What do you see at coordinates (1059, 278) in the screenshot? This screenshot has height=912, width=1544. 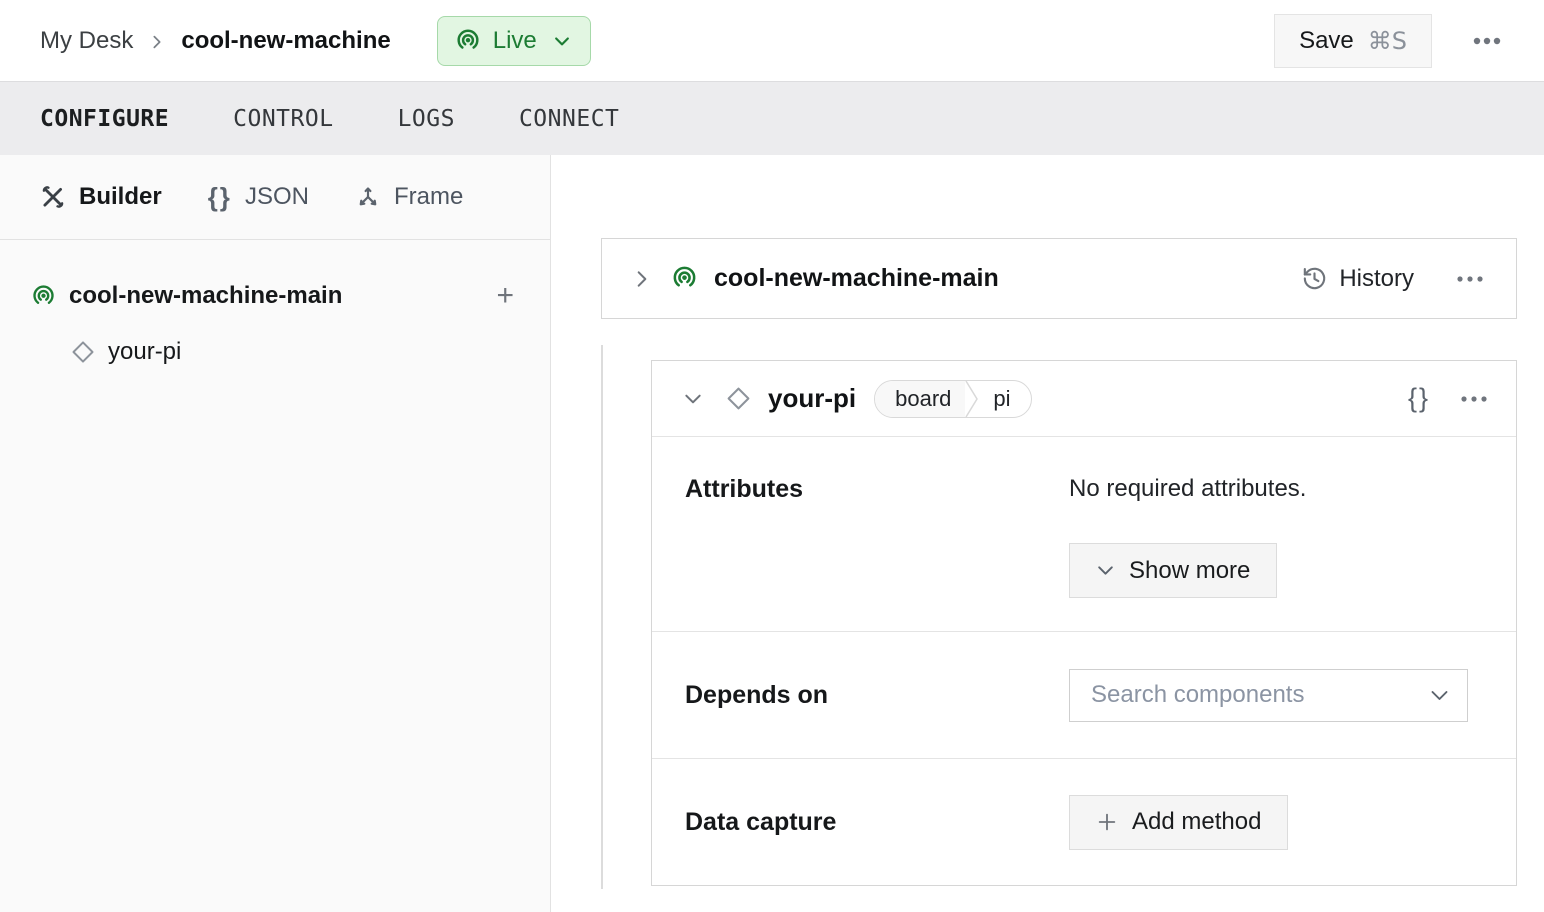 I see `machine-part-card: cool-new-machine-main History` at bounding box center [1059, 278].